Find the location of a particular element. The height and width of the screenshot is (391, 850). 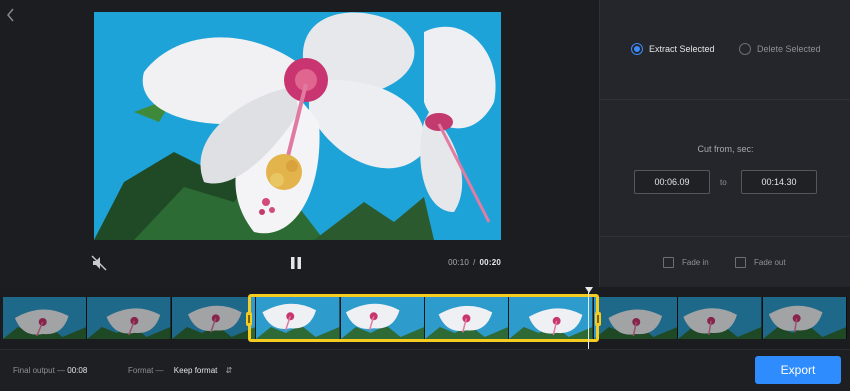

unselected-region-right is located at coordinates (723, 318).